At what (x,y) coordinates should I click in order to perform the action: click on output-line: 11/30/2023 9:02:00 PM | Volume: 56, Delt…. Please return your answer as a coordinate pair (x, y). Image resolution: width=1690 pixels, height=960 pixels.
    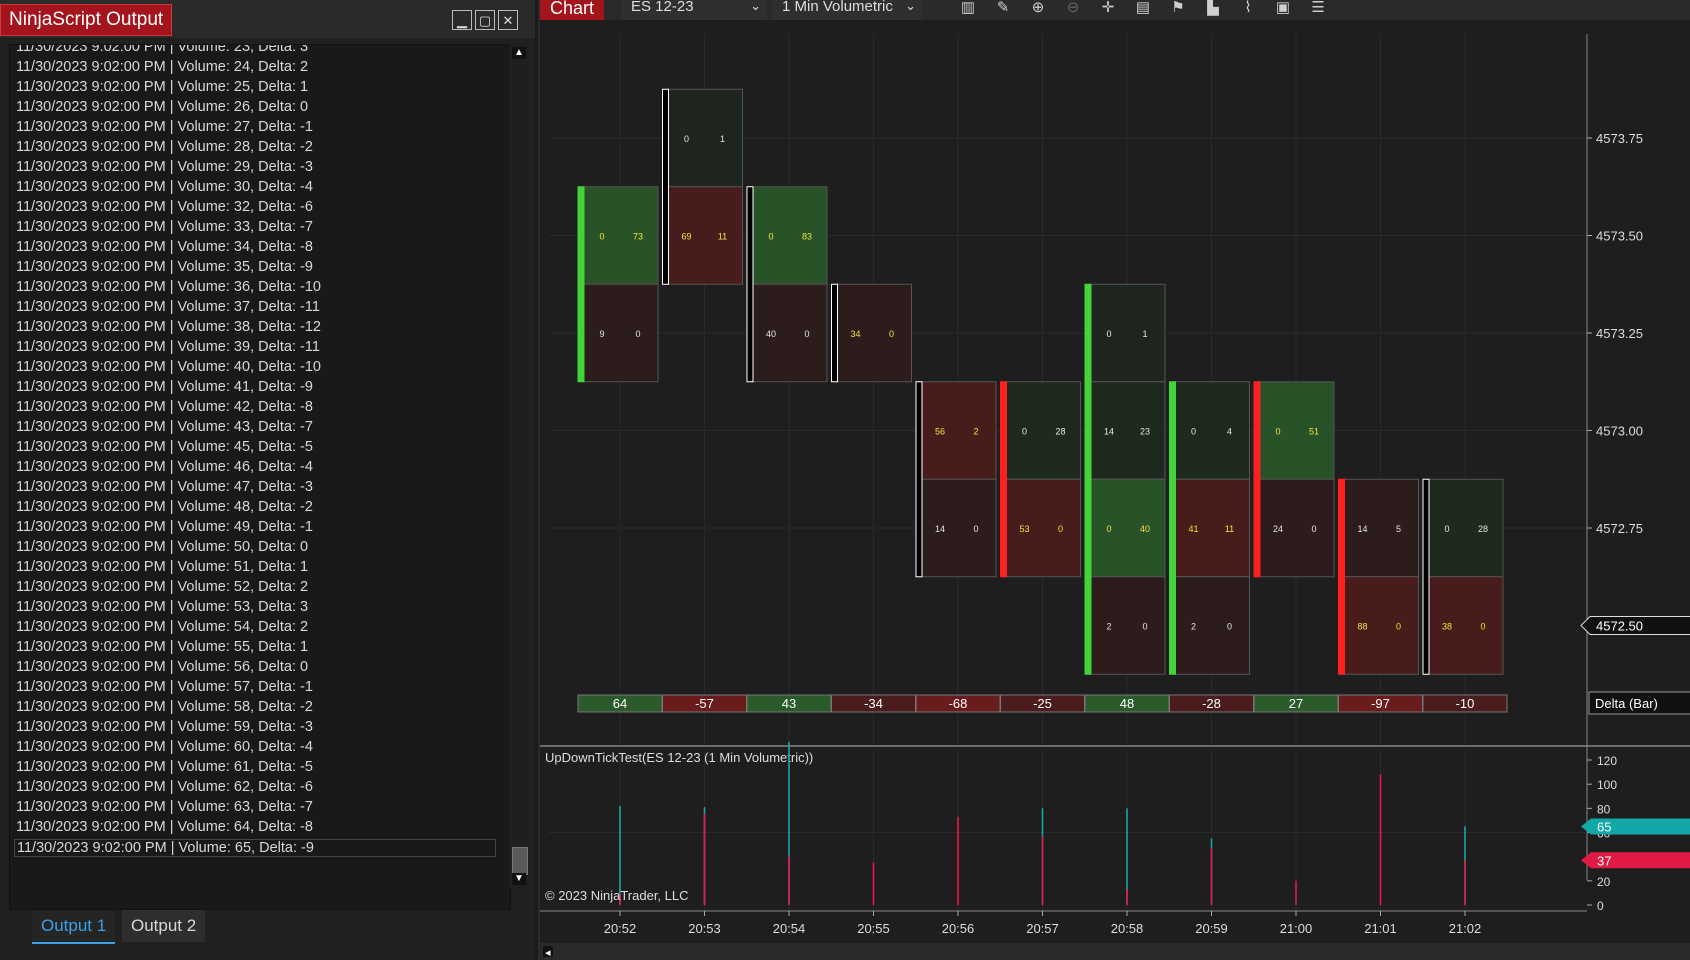
    Looking at the image, I should click on (162, 667).